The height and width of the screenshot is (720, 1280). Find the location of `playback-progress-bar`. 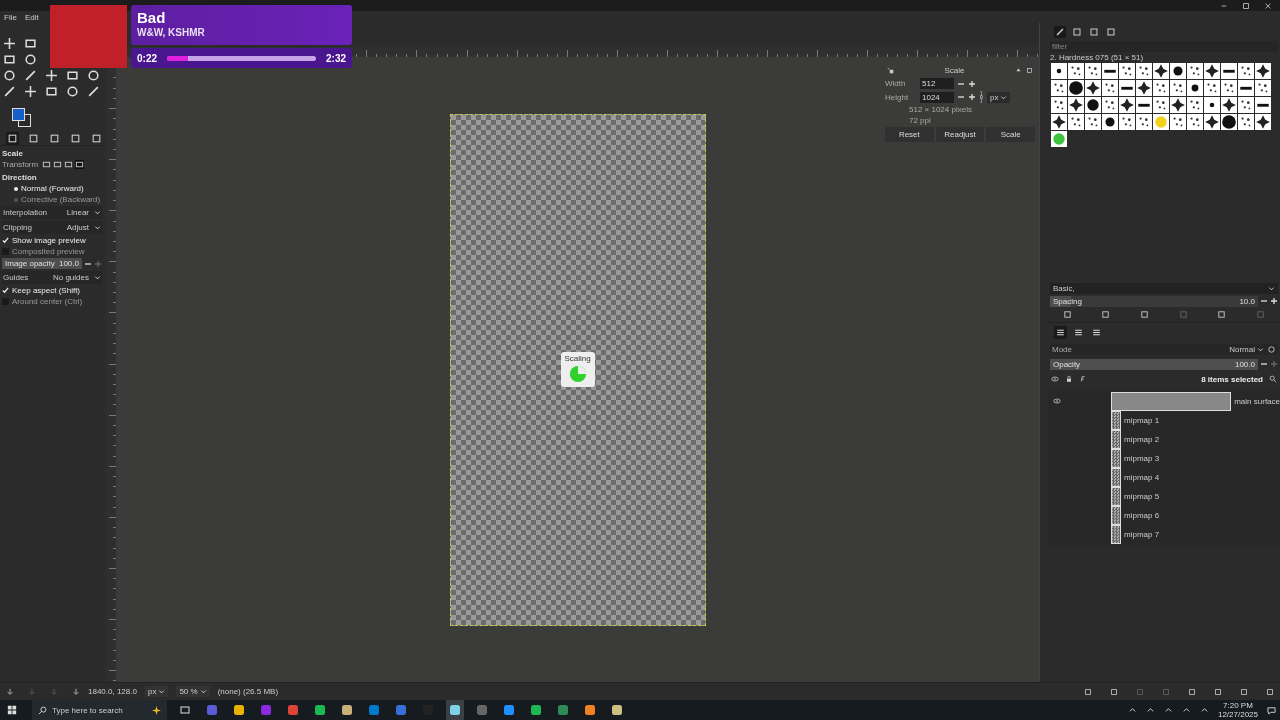

playback-progress-bar is located at coordinates (241, 58).